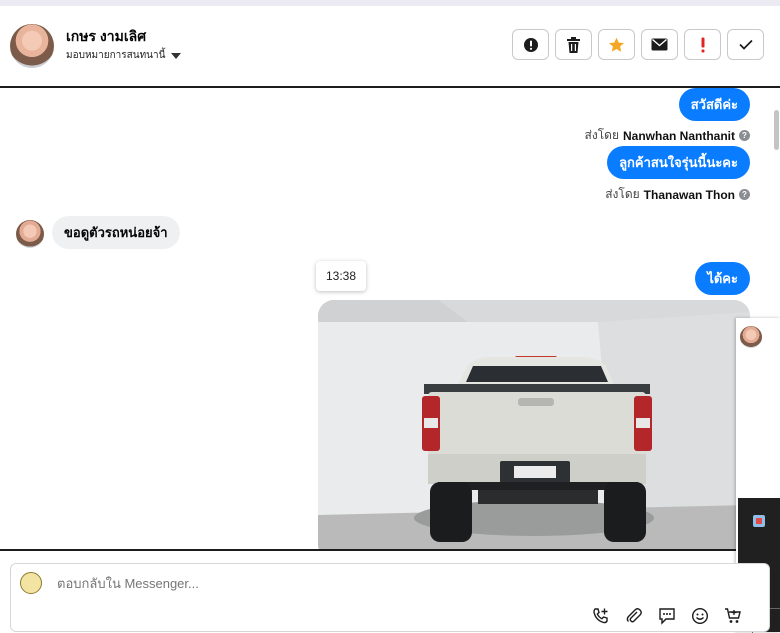  What do you see at coordinates (390, 46) in the screenshot?
I see `conversation-header: เกษร งามเลิศ มอบหมายการสนทนานี้` at bounding box center [390, 46].